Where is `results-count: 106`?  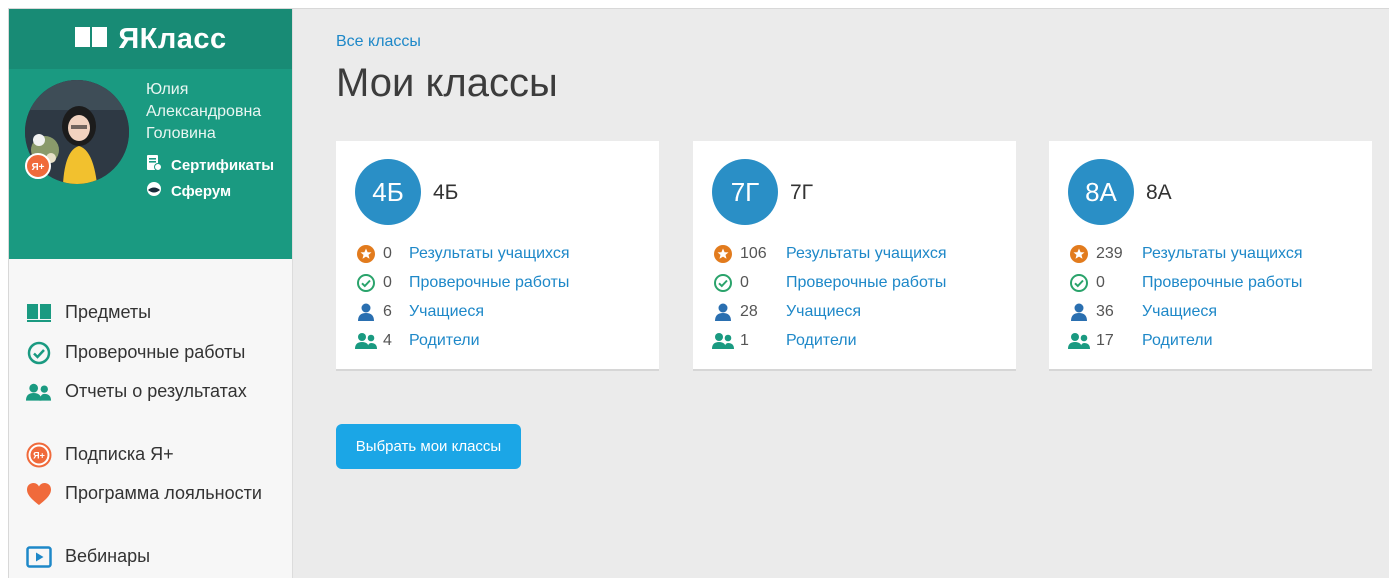
results-count: 106 is located at coordinates (753, 253).